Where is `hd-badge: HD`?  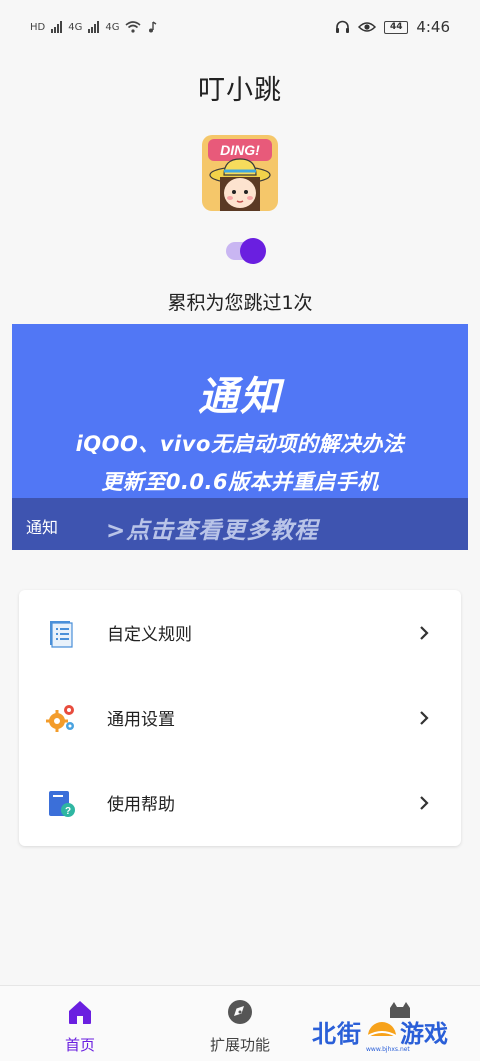 hd-badge: HD is located at coordinates (38, 27).